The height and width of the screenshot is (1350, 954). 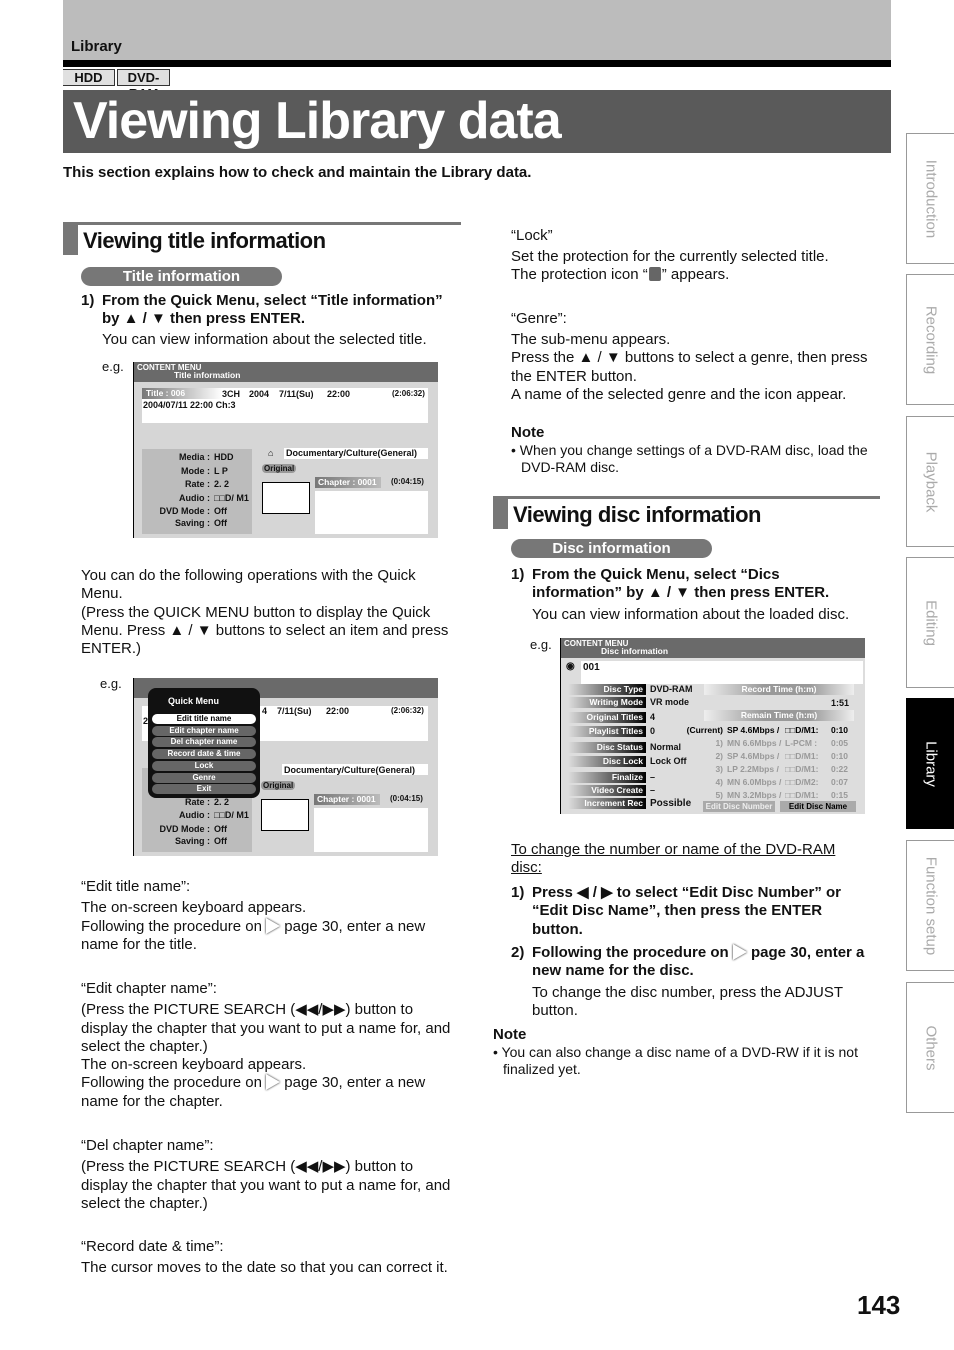 What do you see at coordinates (96, 46) in the screenshot?
I see `section-label: Library` at bounding box center [96, 46].